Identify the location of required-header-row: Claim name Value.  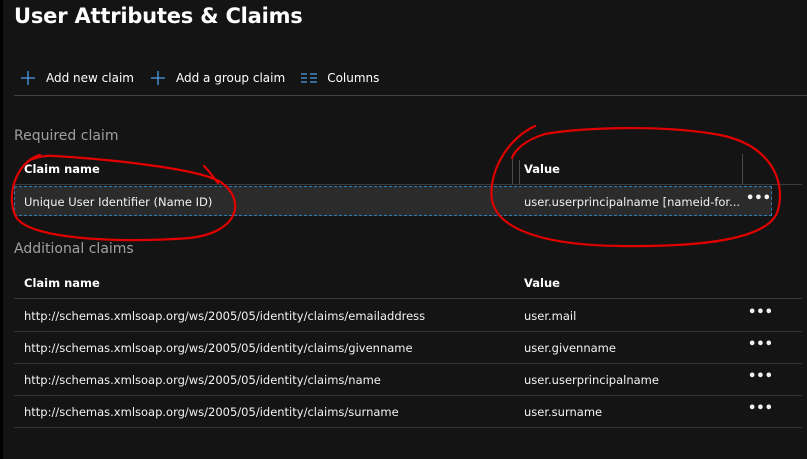
(408, 169).